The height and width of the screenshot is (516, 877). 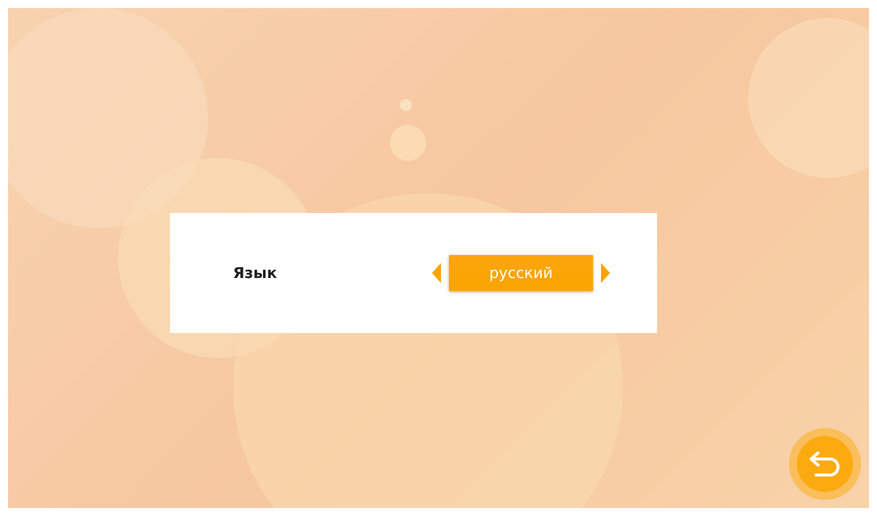 What do you see at coordinates (255, 273) in the screenshot?
I see `language-label: Язык` at bounding box center [255, 273].